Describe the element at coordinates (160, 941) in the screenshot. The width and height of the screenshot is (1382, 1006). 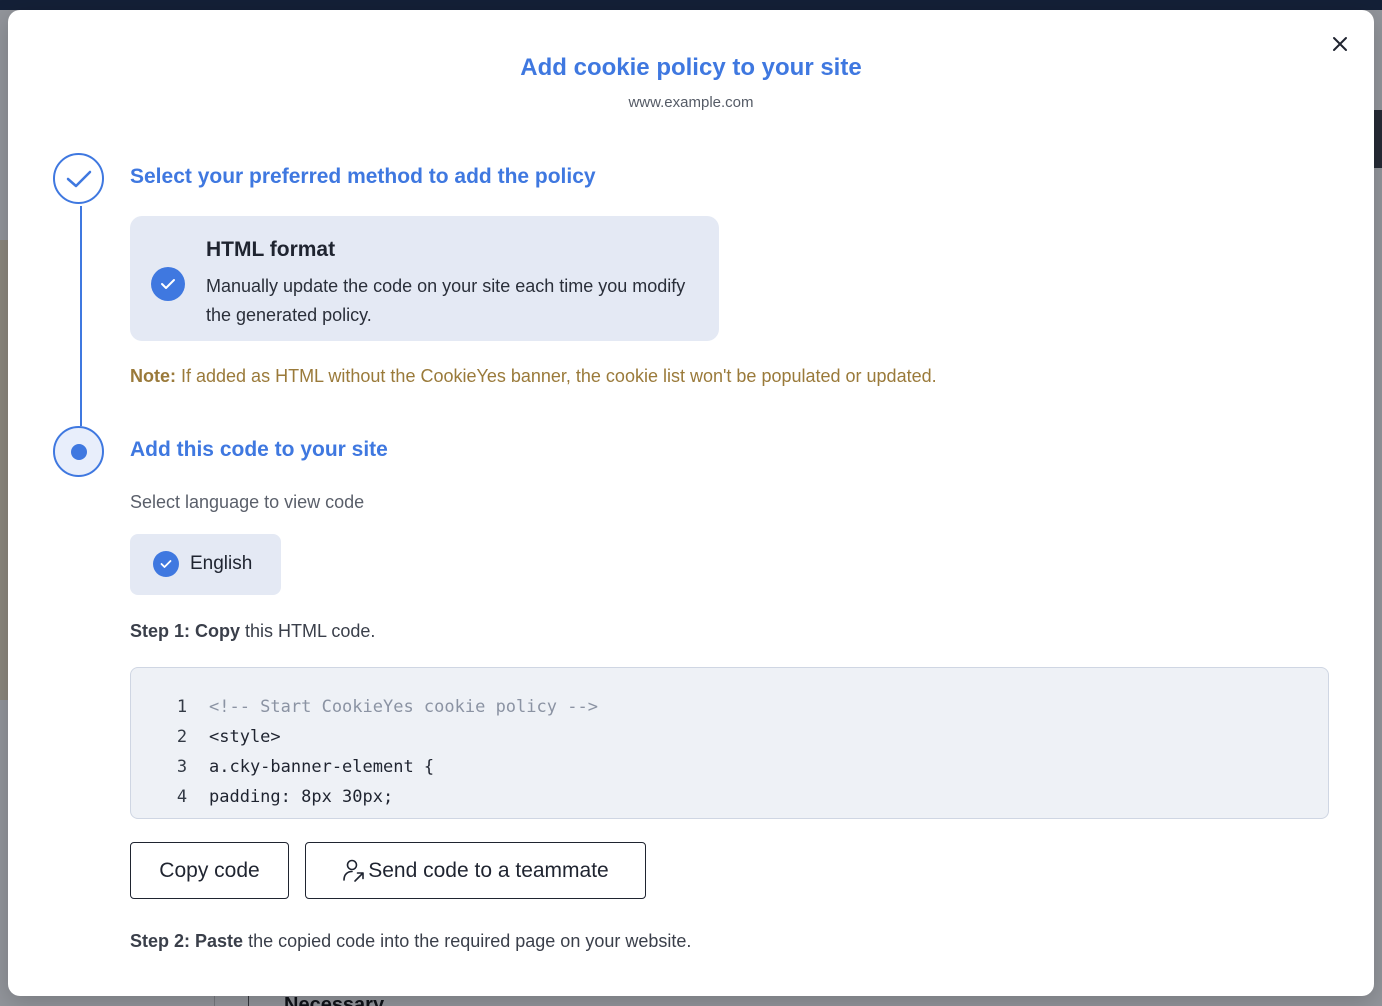
I see `step-label: Step 2:` at that location.